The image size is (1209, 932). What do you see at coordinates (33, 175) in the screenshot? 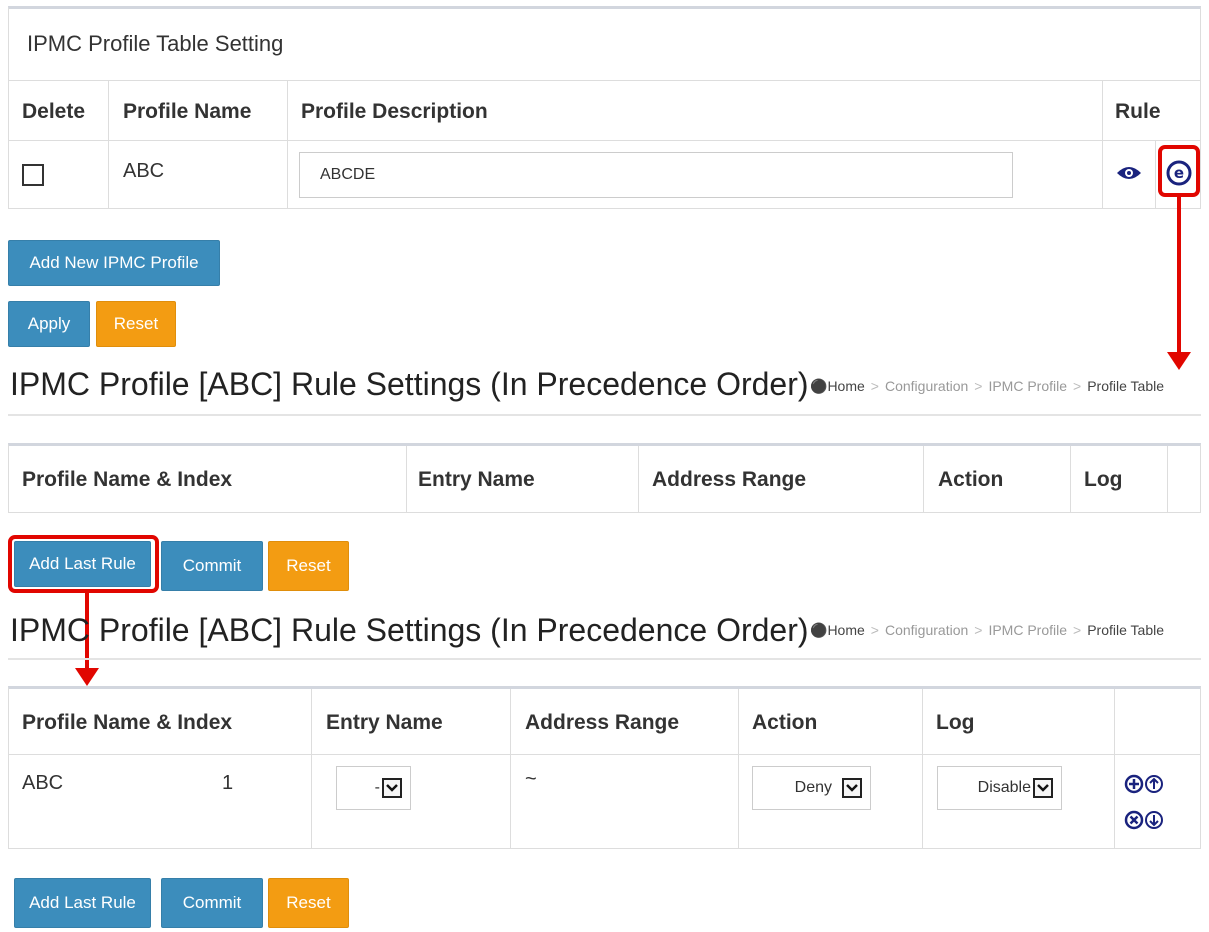
I see `delete-checkbox` at bounding box center [33, 175].